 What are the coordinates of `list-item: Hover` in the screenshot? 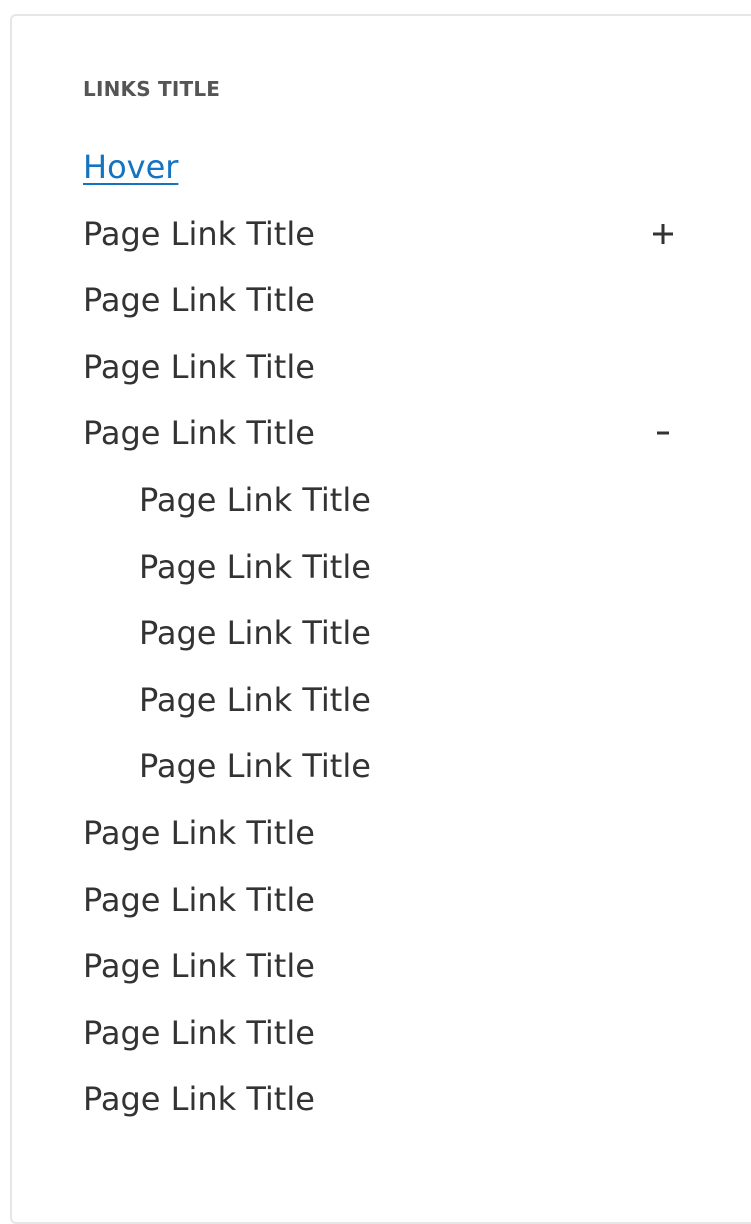 It's located at (375, 167).